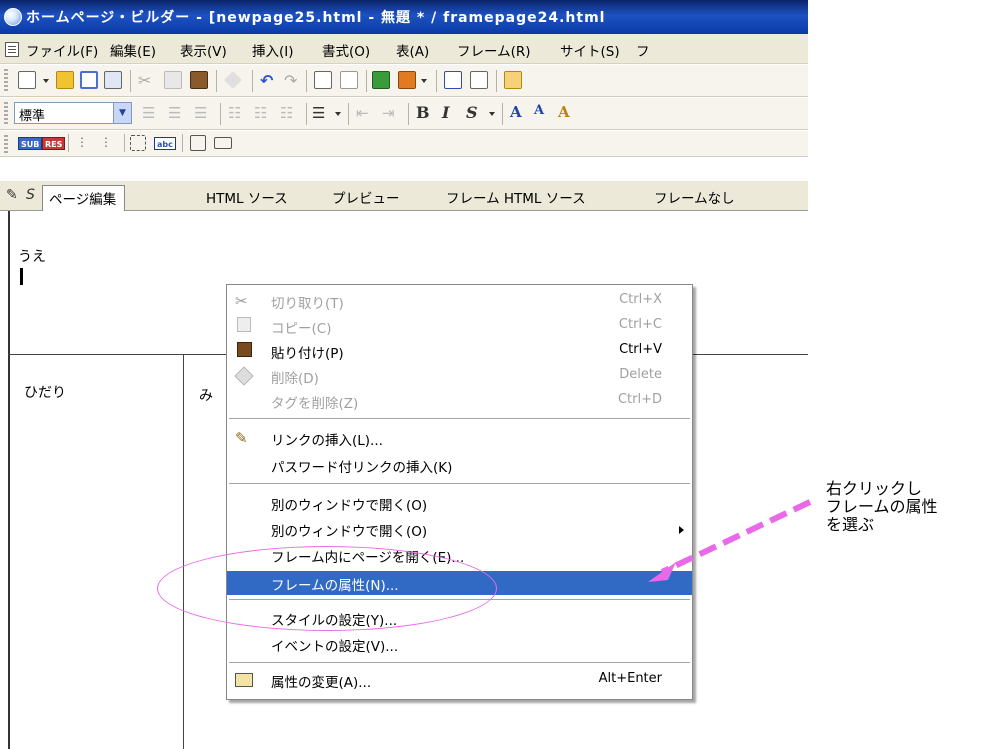  Describe the element at coordinates (12, 49) in the screenshot. I see `document-menu-icon` at that location.